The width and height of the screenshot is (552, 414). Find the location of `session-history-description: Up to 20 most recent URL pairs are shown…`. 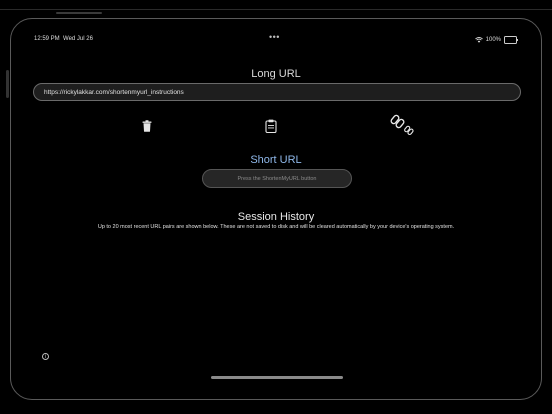

session-history-description: Up to 20 most recent URL pairs are shown… is located at coordinates (276, 227).